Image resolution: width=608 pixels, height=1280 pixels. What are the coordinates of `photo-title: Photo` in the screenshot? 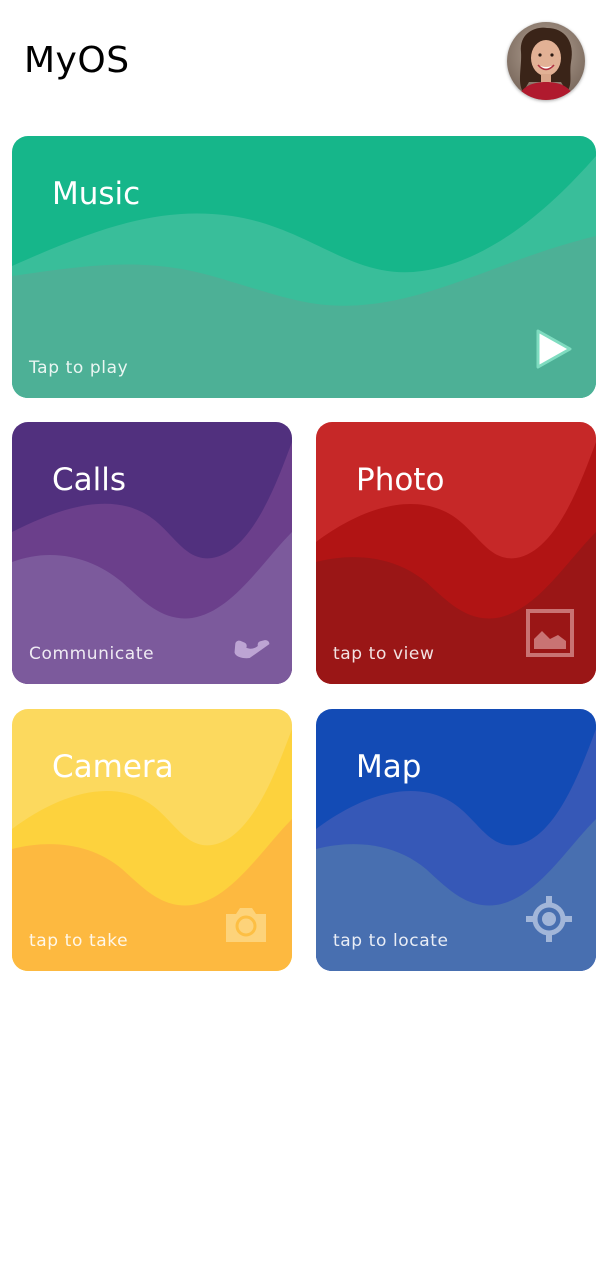 It's located at (400, 480).